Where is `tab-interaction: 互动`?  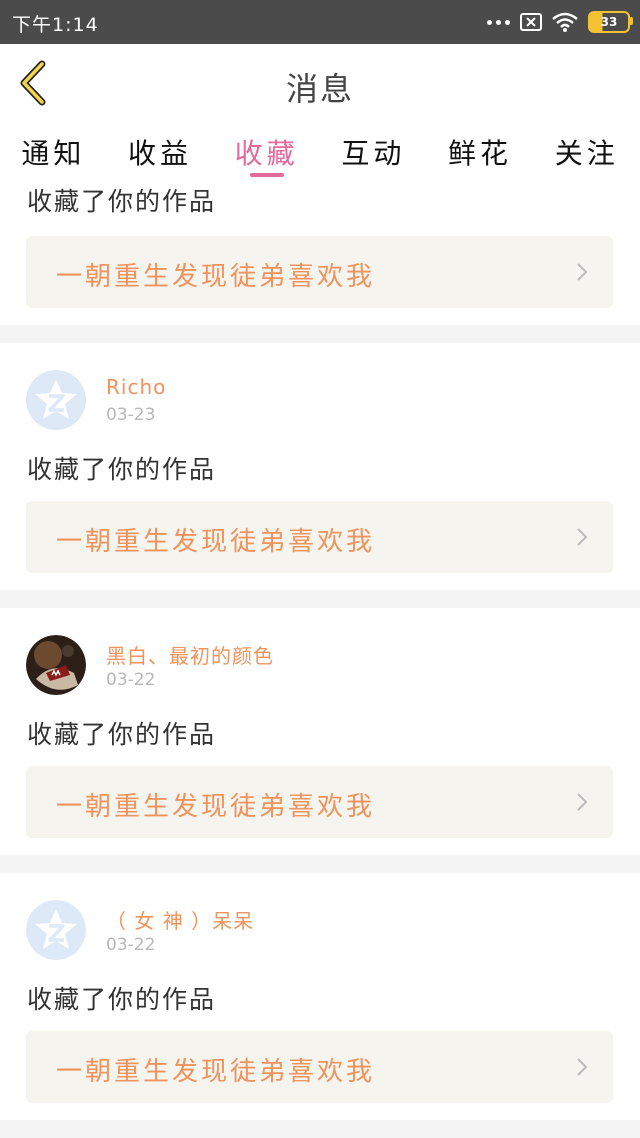 tab-interaction: 互动 is located at coordinates (373, 151).